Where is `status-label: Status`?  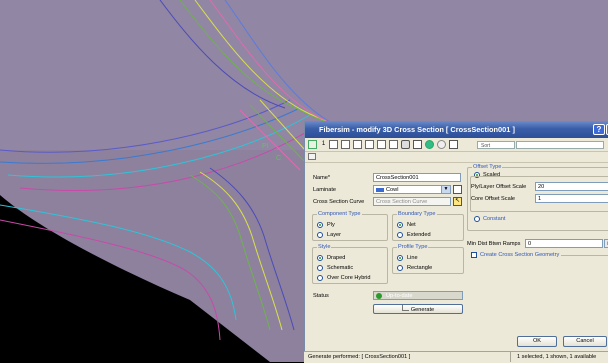 status-label: Status is located at coordinates (321, 296).